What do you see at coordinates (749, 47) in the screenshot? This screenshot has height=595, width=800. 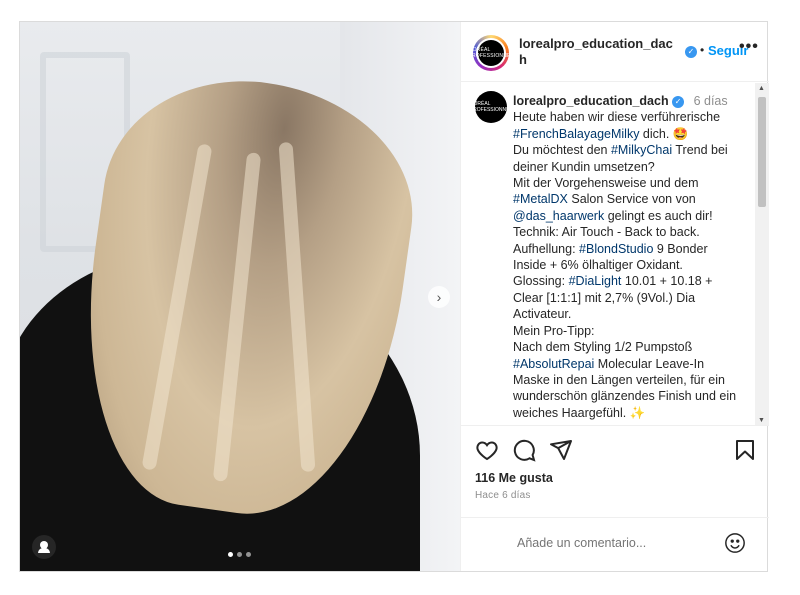 I see `more-options-icon: •••` at bounding box center [749, 47].